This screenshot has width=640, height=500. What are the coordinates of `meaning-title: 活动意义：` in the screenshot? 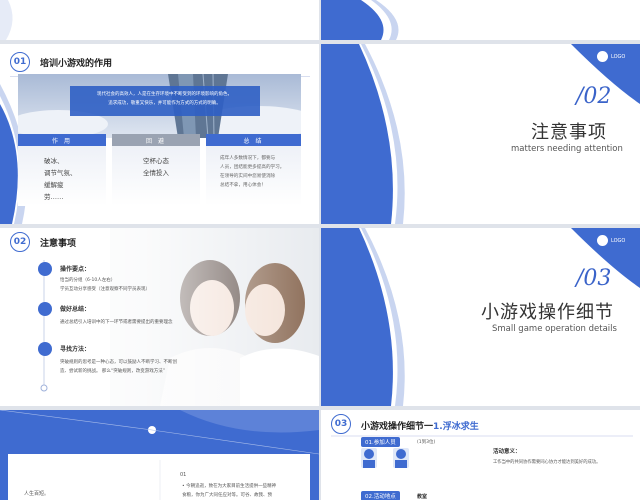 It's located at (507, 452).